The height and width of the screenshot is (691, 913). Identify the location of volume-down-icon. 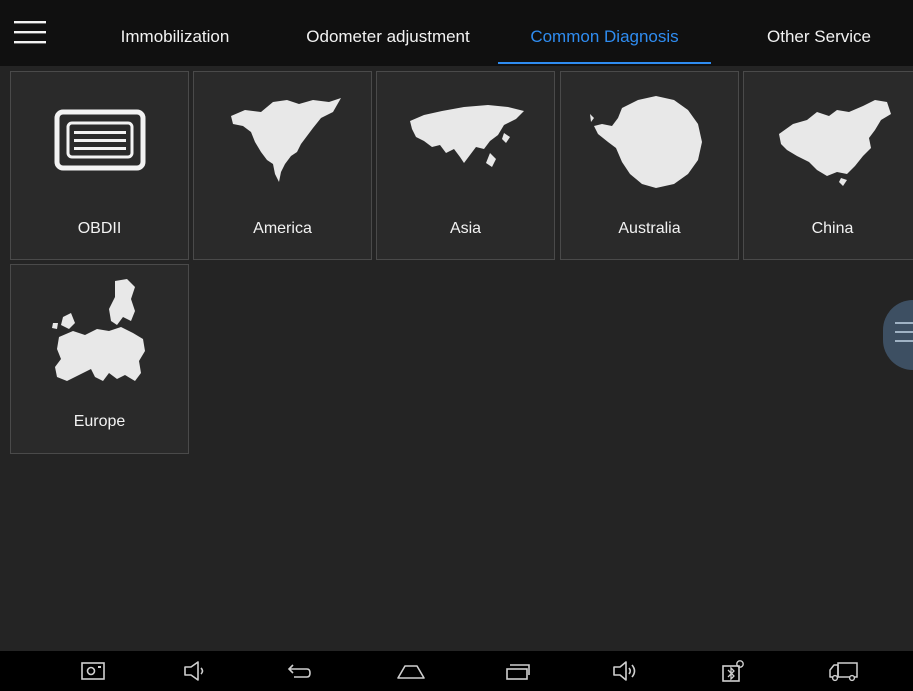
(195, 671).